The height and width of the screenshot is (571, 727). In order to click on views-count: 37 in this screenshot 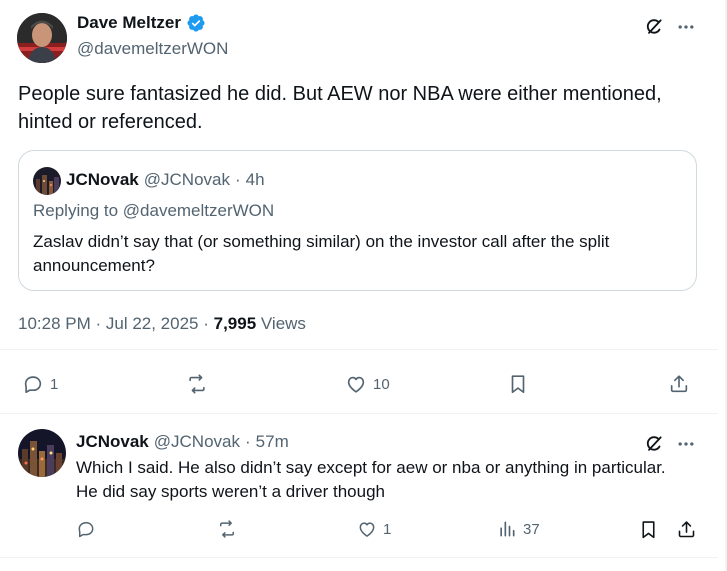, I will do `click(531, 529)`.